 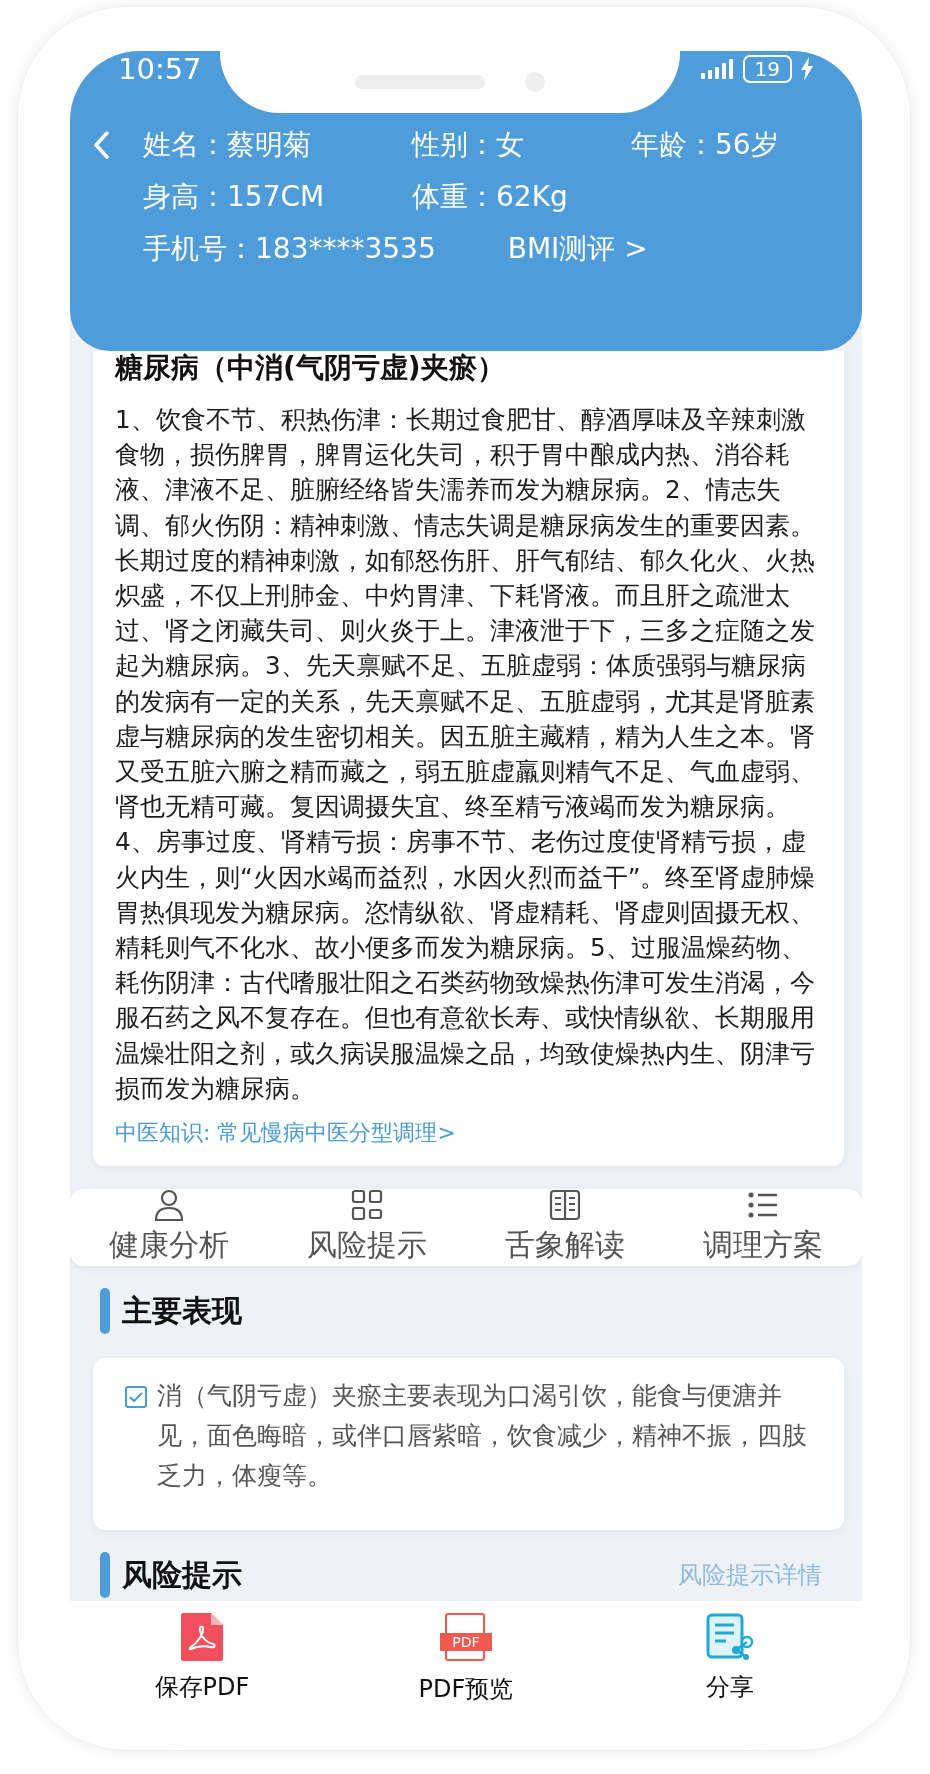 What do you see at coordinates (310, 368) in the screenshot?
I see `diagnosis-title: 糖尿病（中消(气阴亏虚)夹瘀）` at bounding box center [310, 368].